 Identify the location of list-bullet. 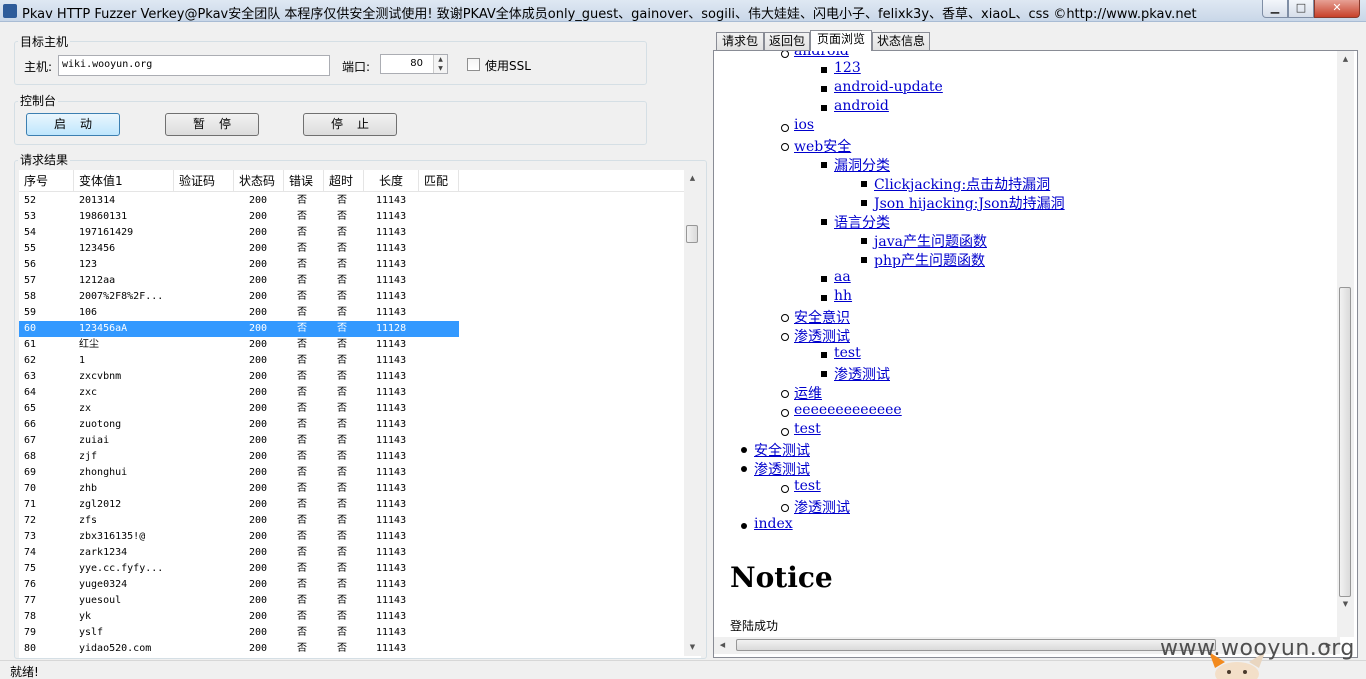
(785, 147).